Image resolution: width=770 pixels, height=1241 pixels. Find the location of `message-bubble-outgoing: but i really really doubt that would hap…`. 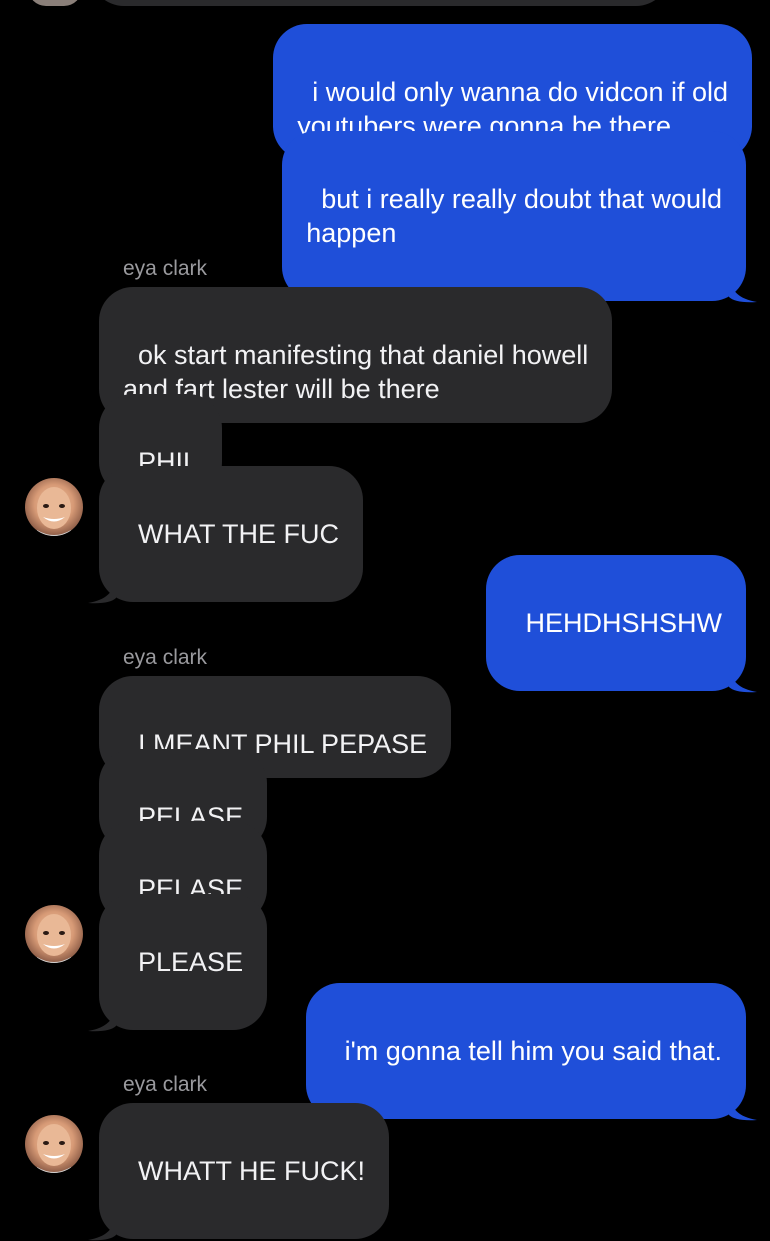

message-bubble-outgoing: but i really really doubt that would hap… is located at coordinates (519, 217).